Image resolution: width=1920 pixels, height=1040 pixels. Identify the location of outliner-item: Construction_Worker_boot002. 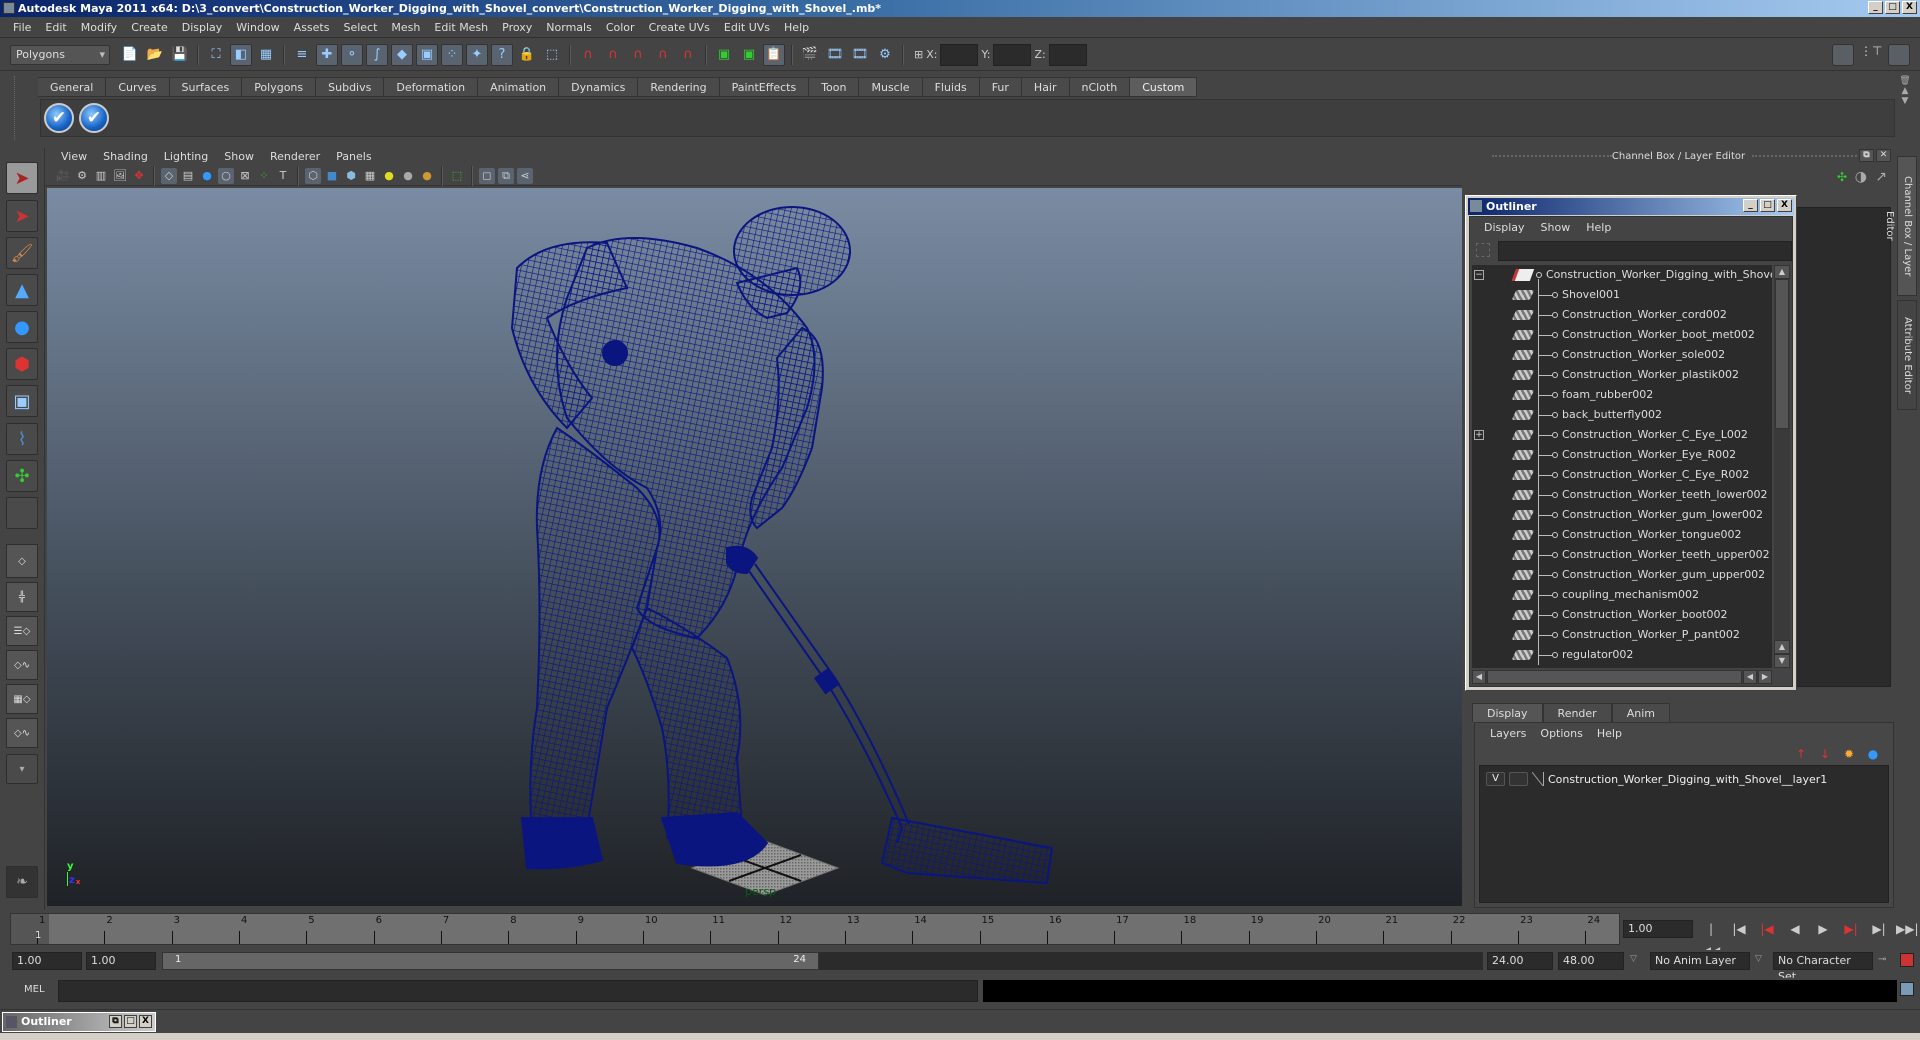
(1622, 615).